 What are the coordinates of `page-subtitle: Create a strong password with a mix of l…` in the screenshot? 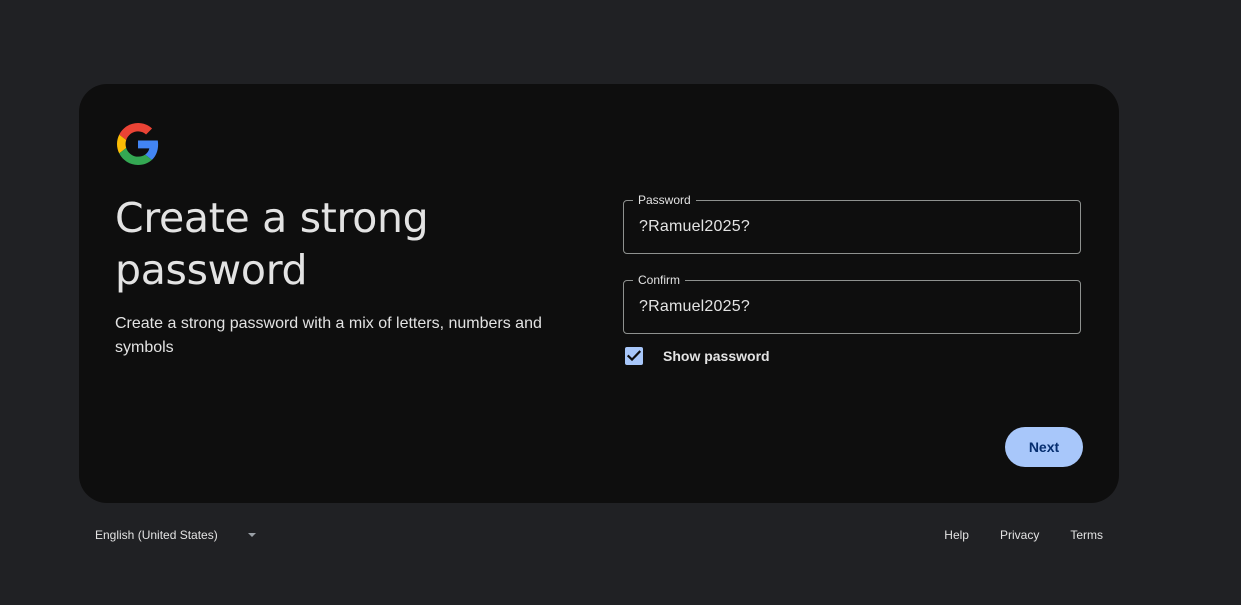 It's located at (328, 335).